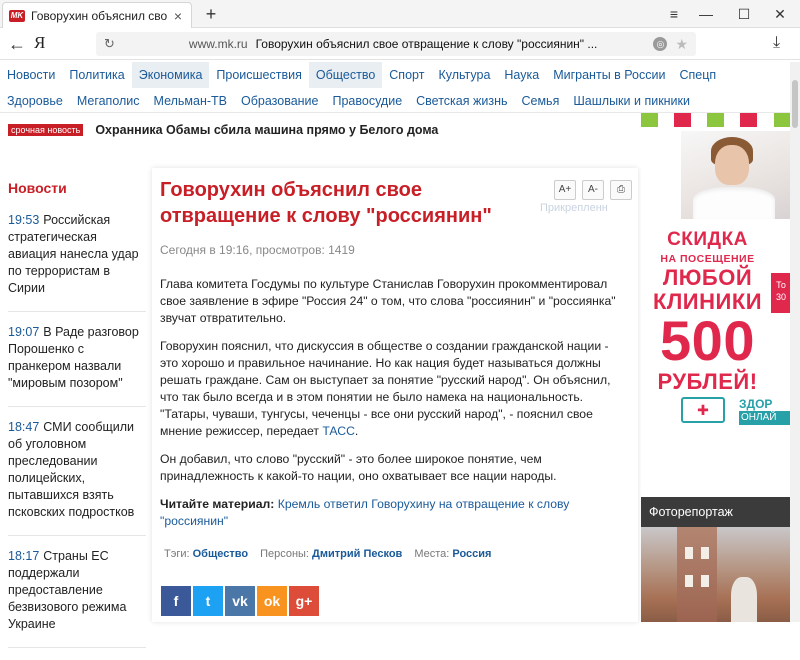 The image size is (800, 660). What do you see at coordinates (39, 43) in the screenshot?
I see `yandex-logo: Я` at bounding box center [39, 43].